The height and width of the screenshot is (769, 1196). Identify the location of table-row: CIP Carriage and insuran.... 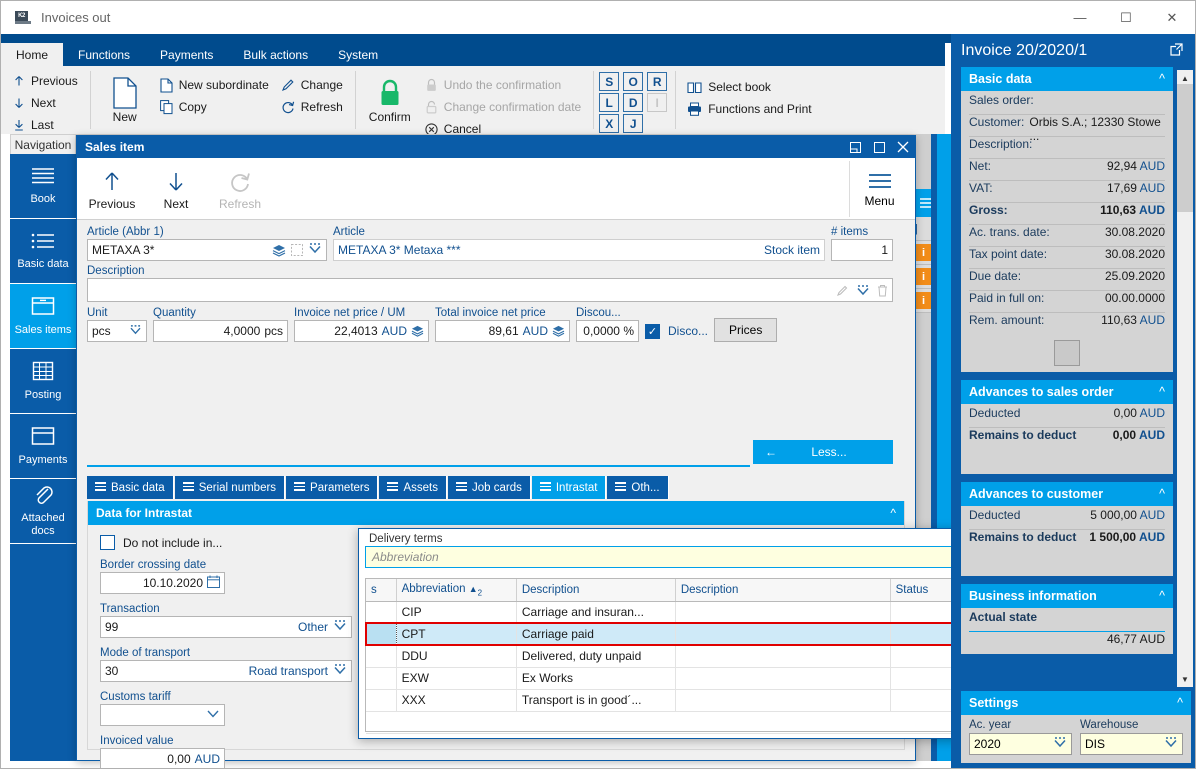
(667, 612).